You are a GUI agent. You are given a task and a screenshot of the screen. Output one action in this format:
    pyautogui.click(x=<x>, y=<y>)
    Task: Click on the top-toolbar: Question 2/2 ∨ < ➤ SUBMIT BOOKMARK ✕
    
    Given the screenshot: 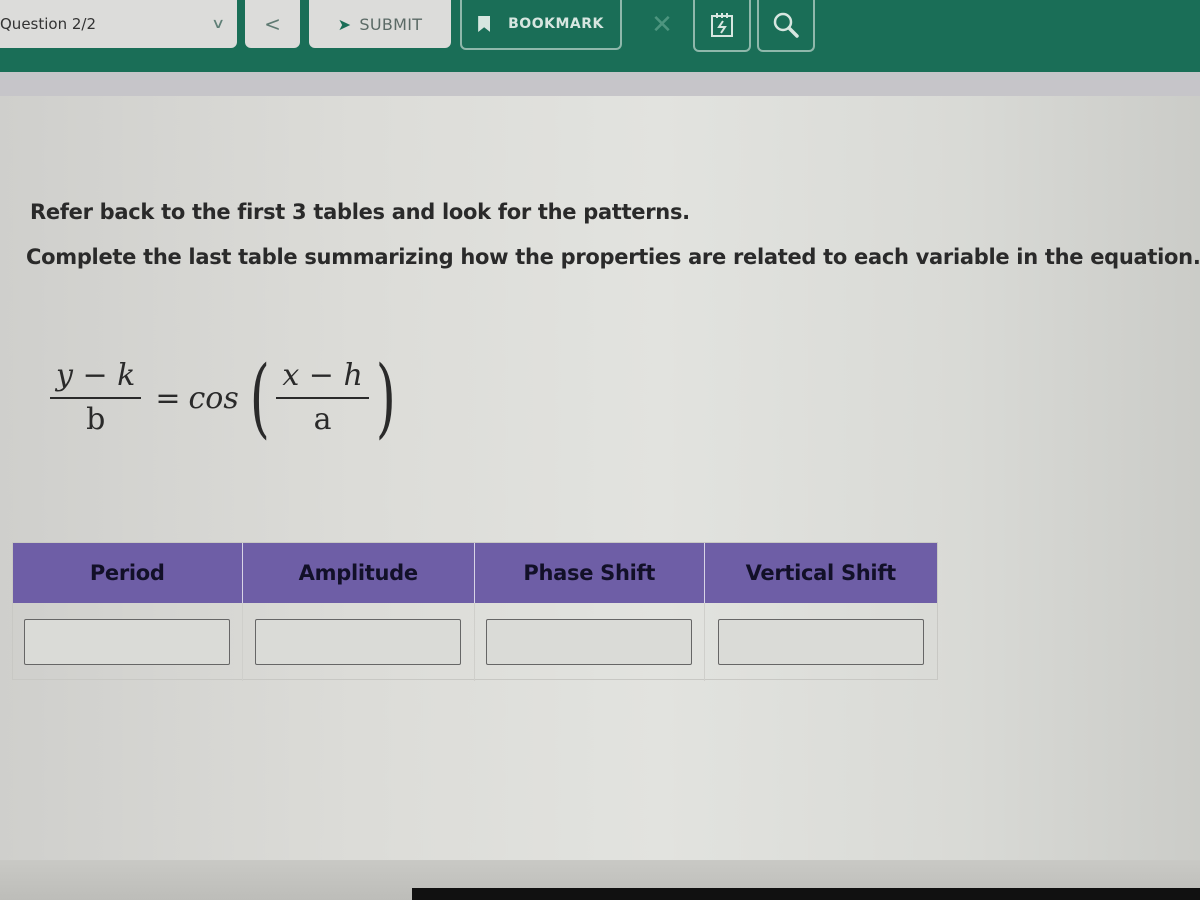 What is the action you would take?
    pyautogui.click(x=600, y=36)
    